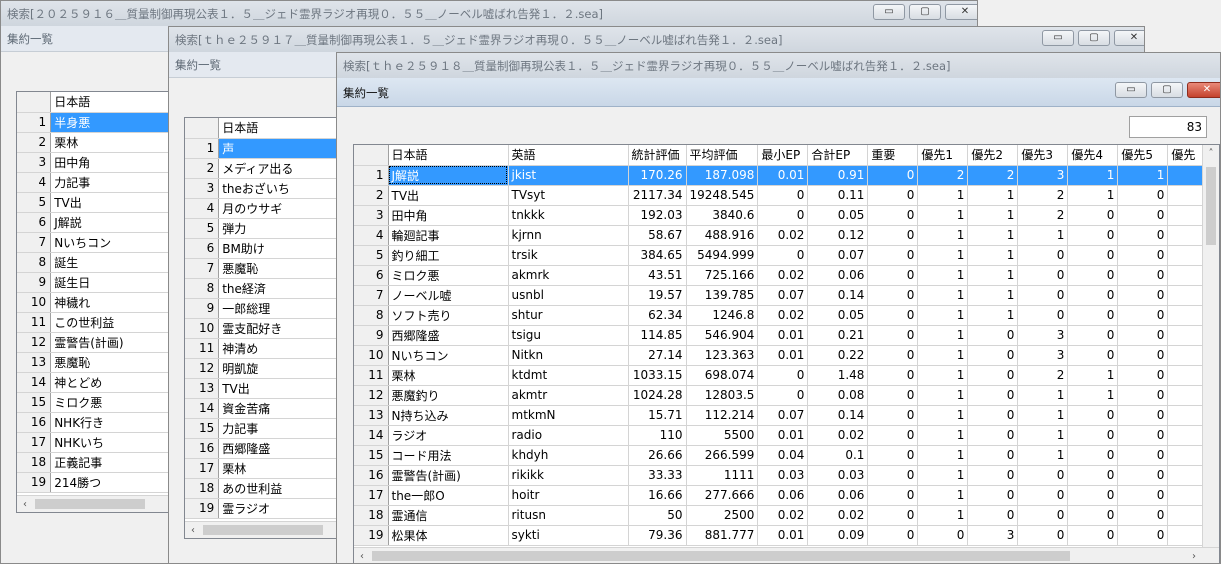 Image resolution: width=1221 pixels, height=564 pixels. I want to click on table-row: 6 J解説, so click(93, 222).